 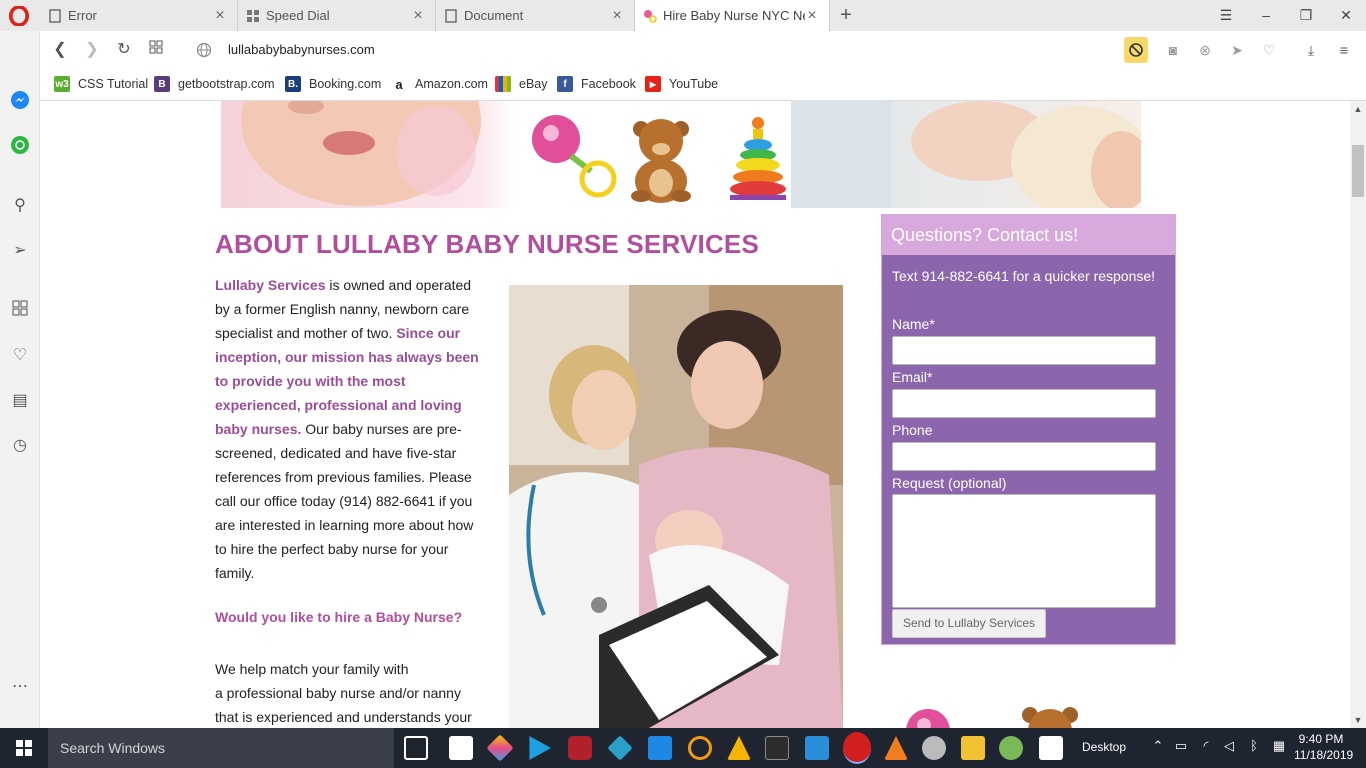 What do you see at coordinates (20, 687) in the screenshot?
I see `more-icon: ⋯` at bounding box center [20, 687].